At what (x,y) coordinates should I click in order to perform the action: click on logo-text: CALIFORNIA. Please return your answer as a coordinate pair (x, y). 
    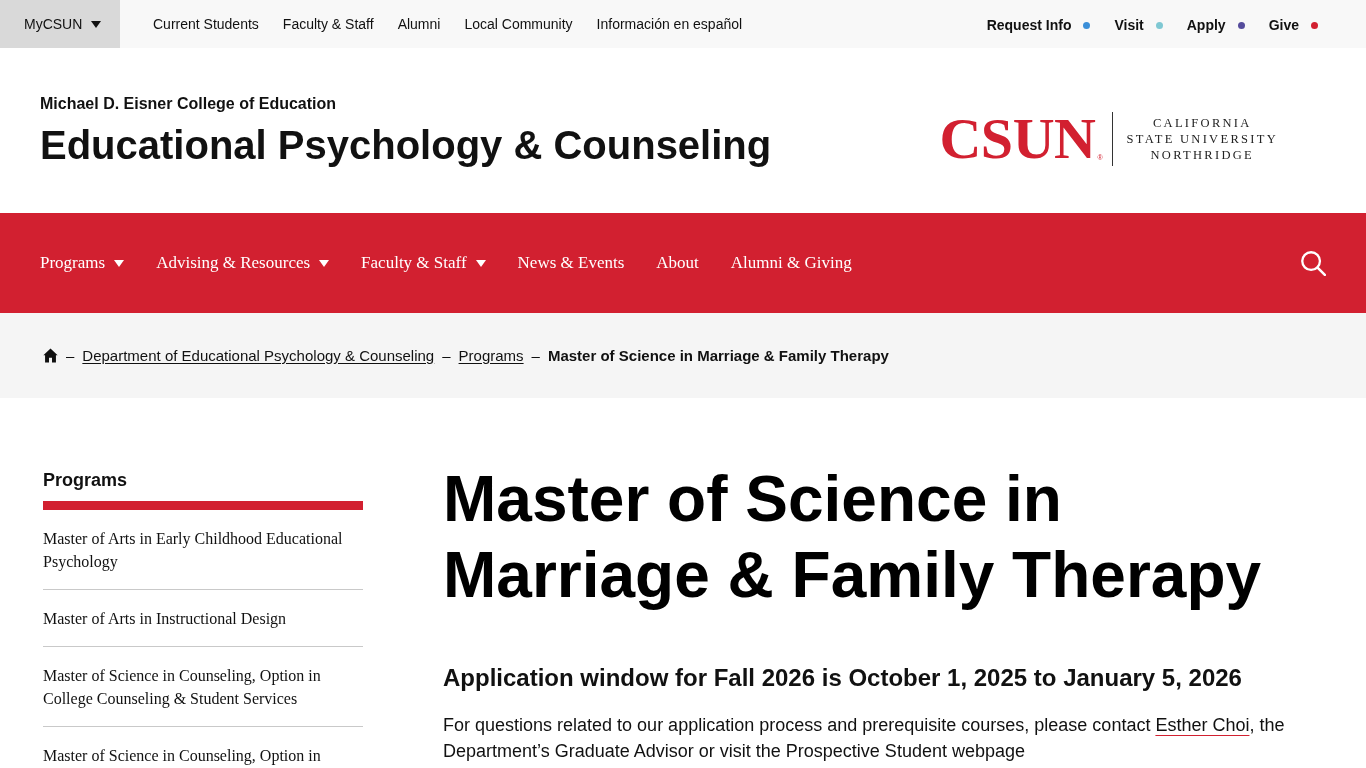
    Looking at the image, I should click on (1202, 123).